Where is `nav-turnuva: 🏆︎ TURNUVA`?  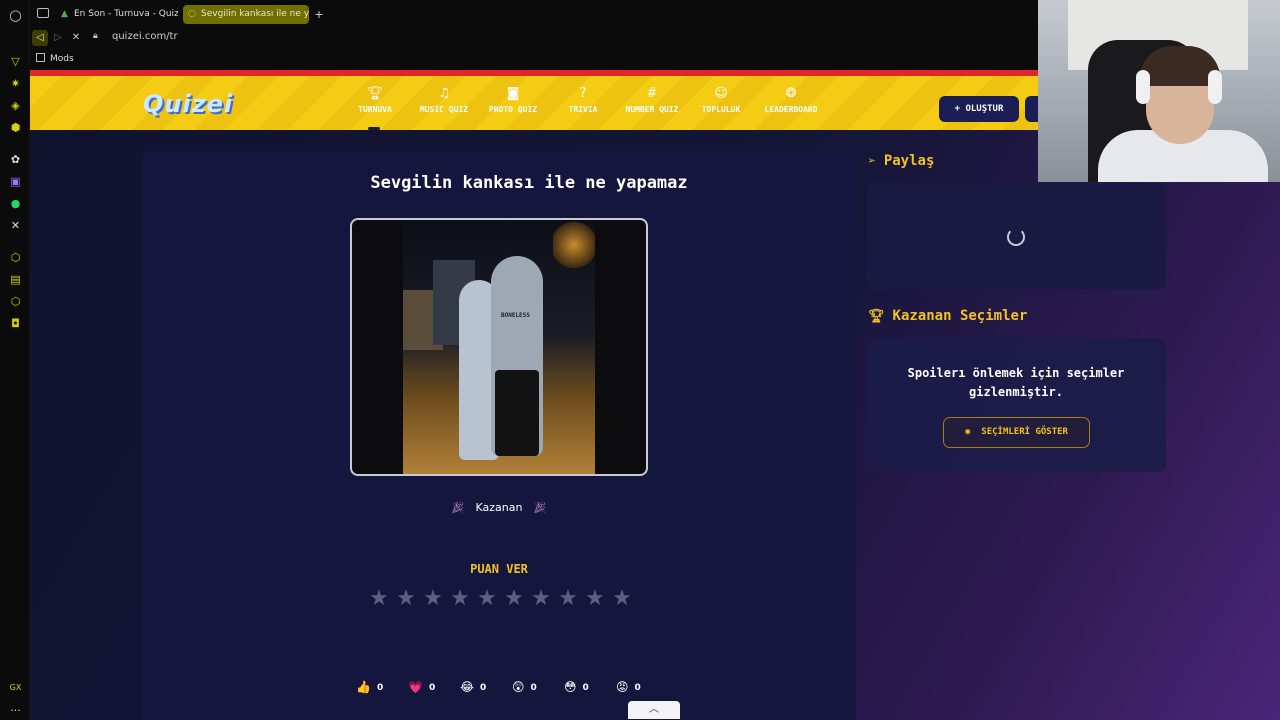 nav-turnuva: 🏆︎ TURNUVA is located at coordinates (375, 100).